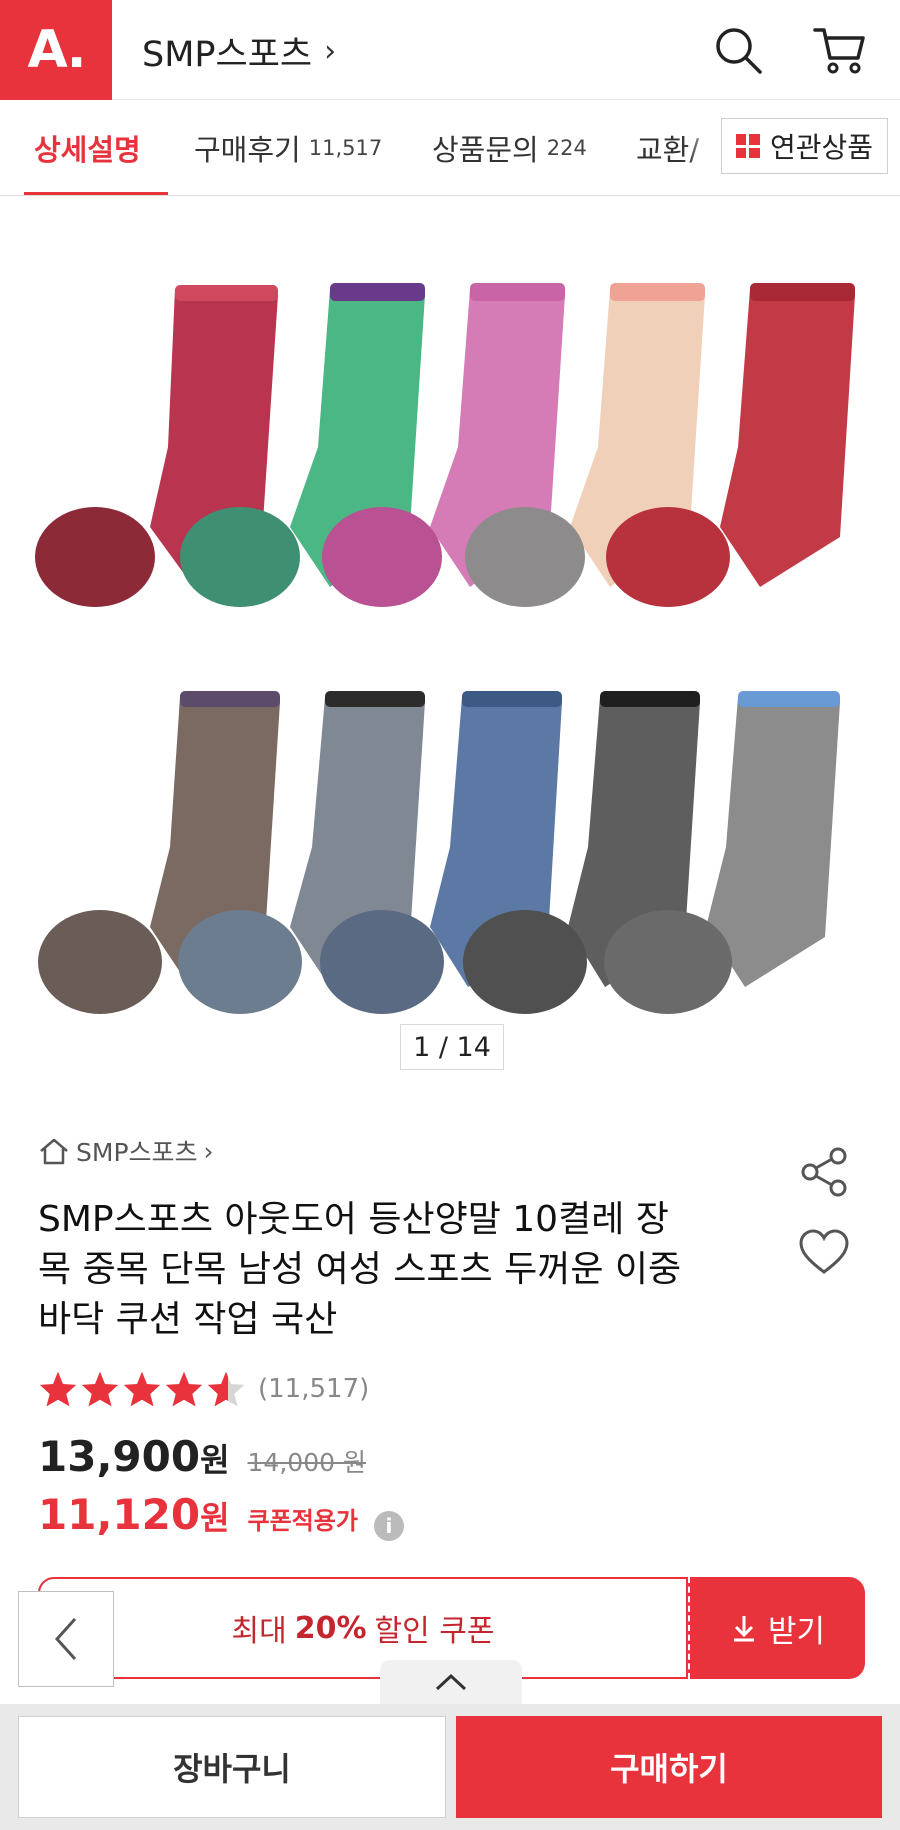 The height and width of the screenshot is (1830, 900). Describe the element at coordinates (215, 1518) in the screenshot. I see `coupon-price-unit: 원` at that location.